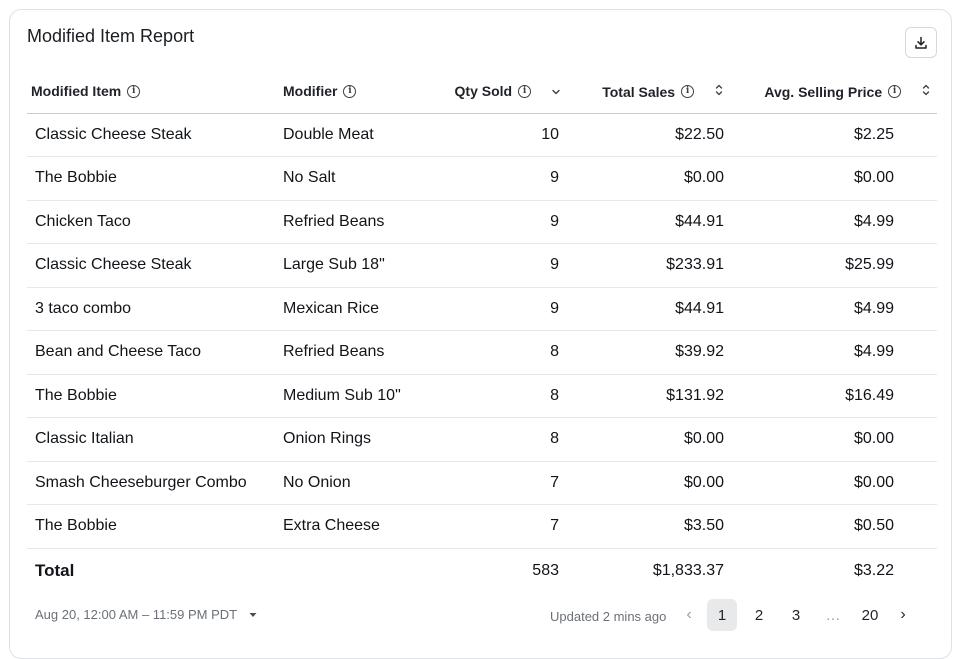 This screenshot has width=958, height=659. What do you see at coordinates (796, 615) in the screenshot?
I see `page-button-3: 3` at bounding box center [796, 615].